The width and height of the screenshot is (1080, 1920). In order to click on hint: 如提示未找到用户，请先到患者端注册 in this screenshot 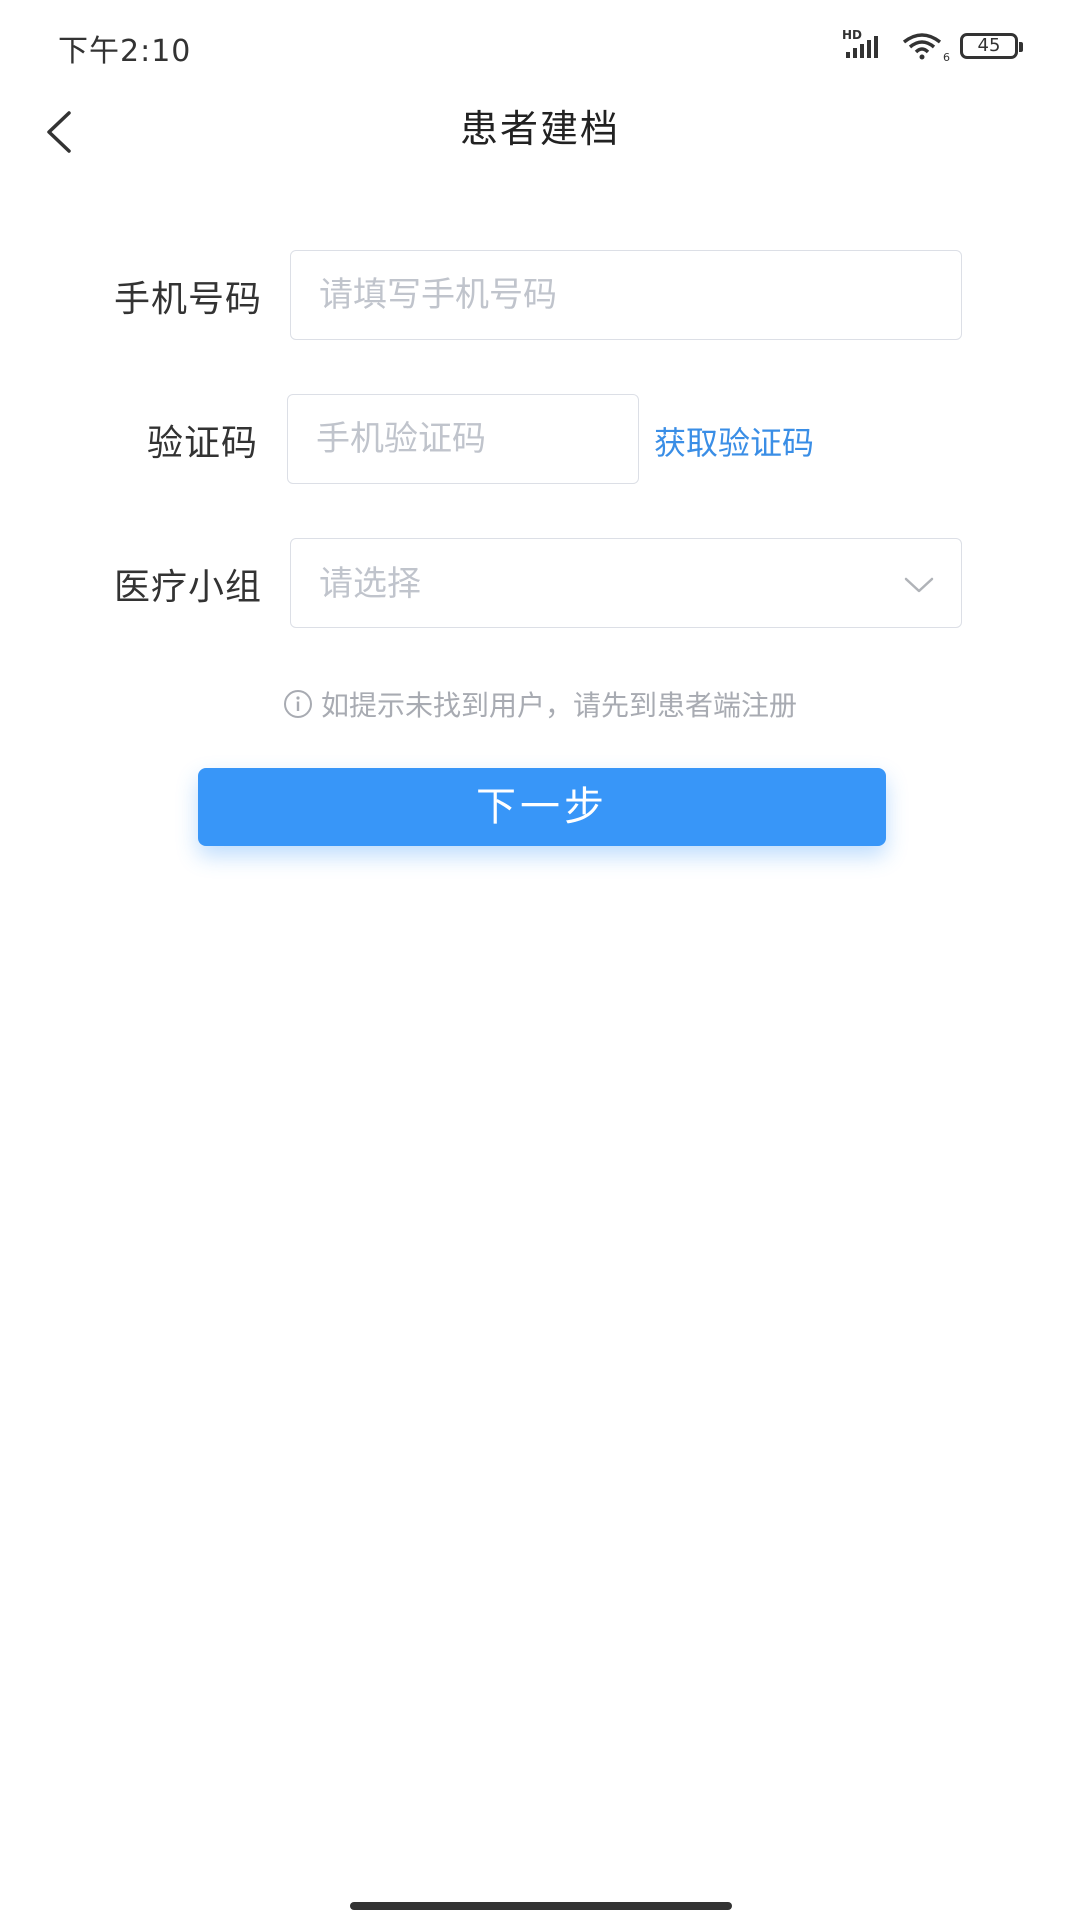, I will do `click(540, 704)`.